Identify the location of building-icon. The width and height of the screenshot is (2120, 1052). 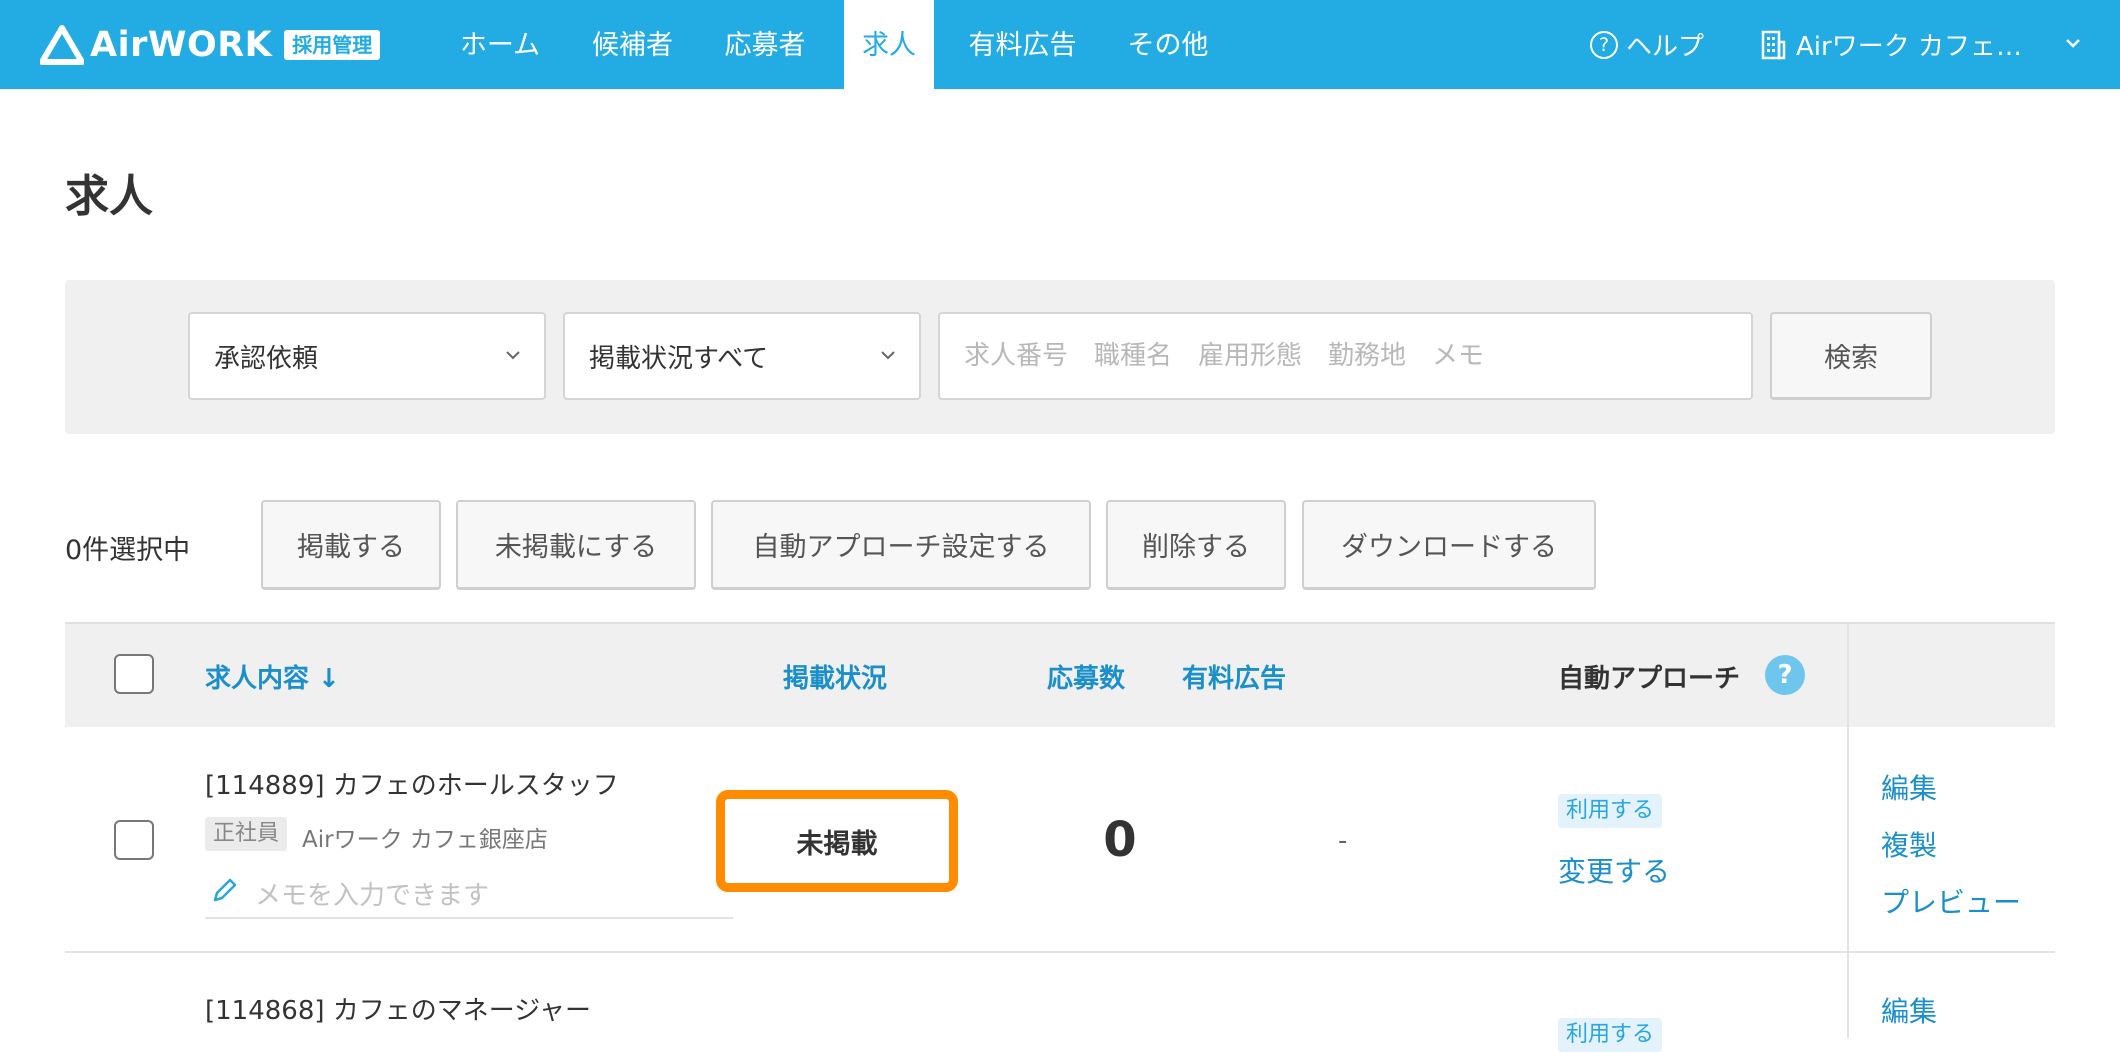
(1773, 44).